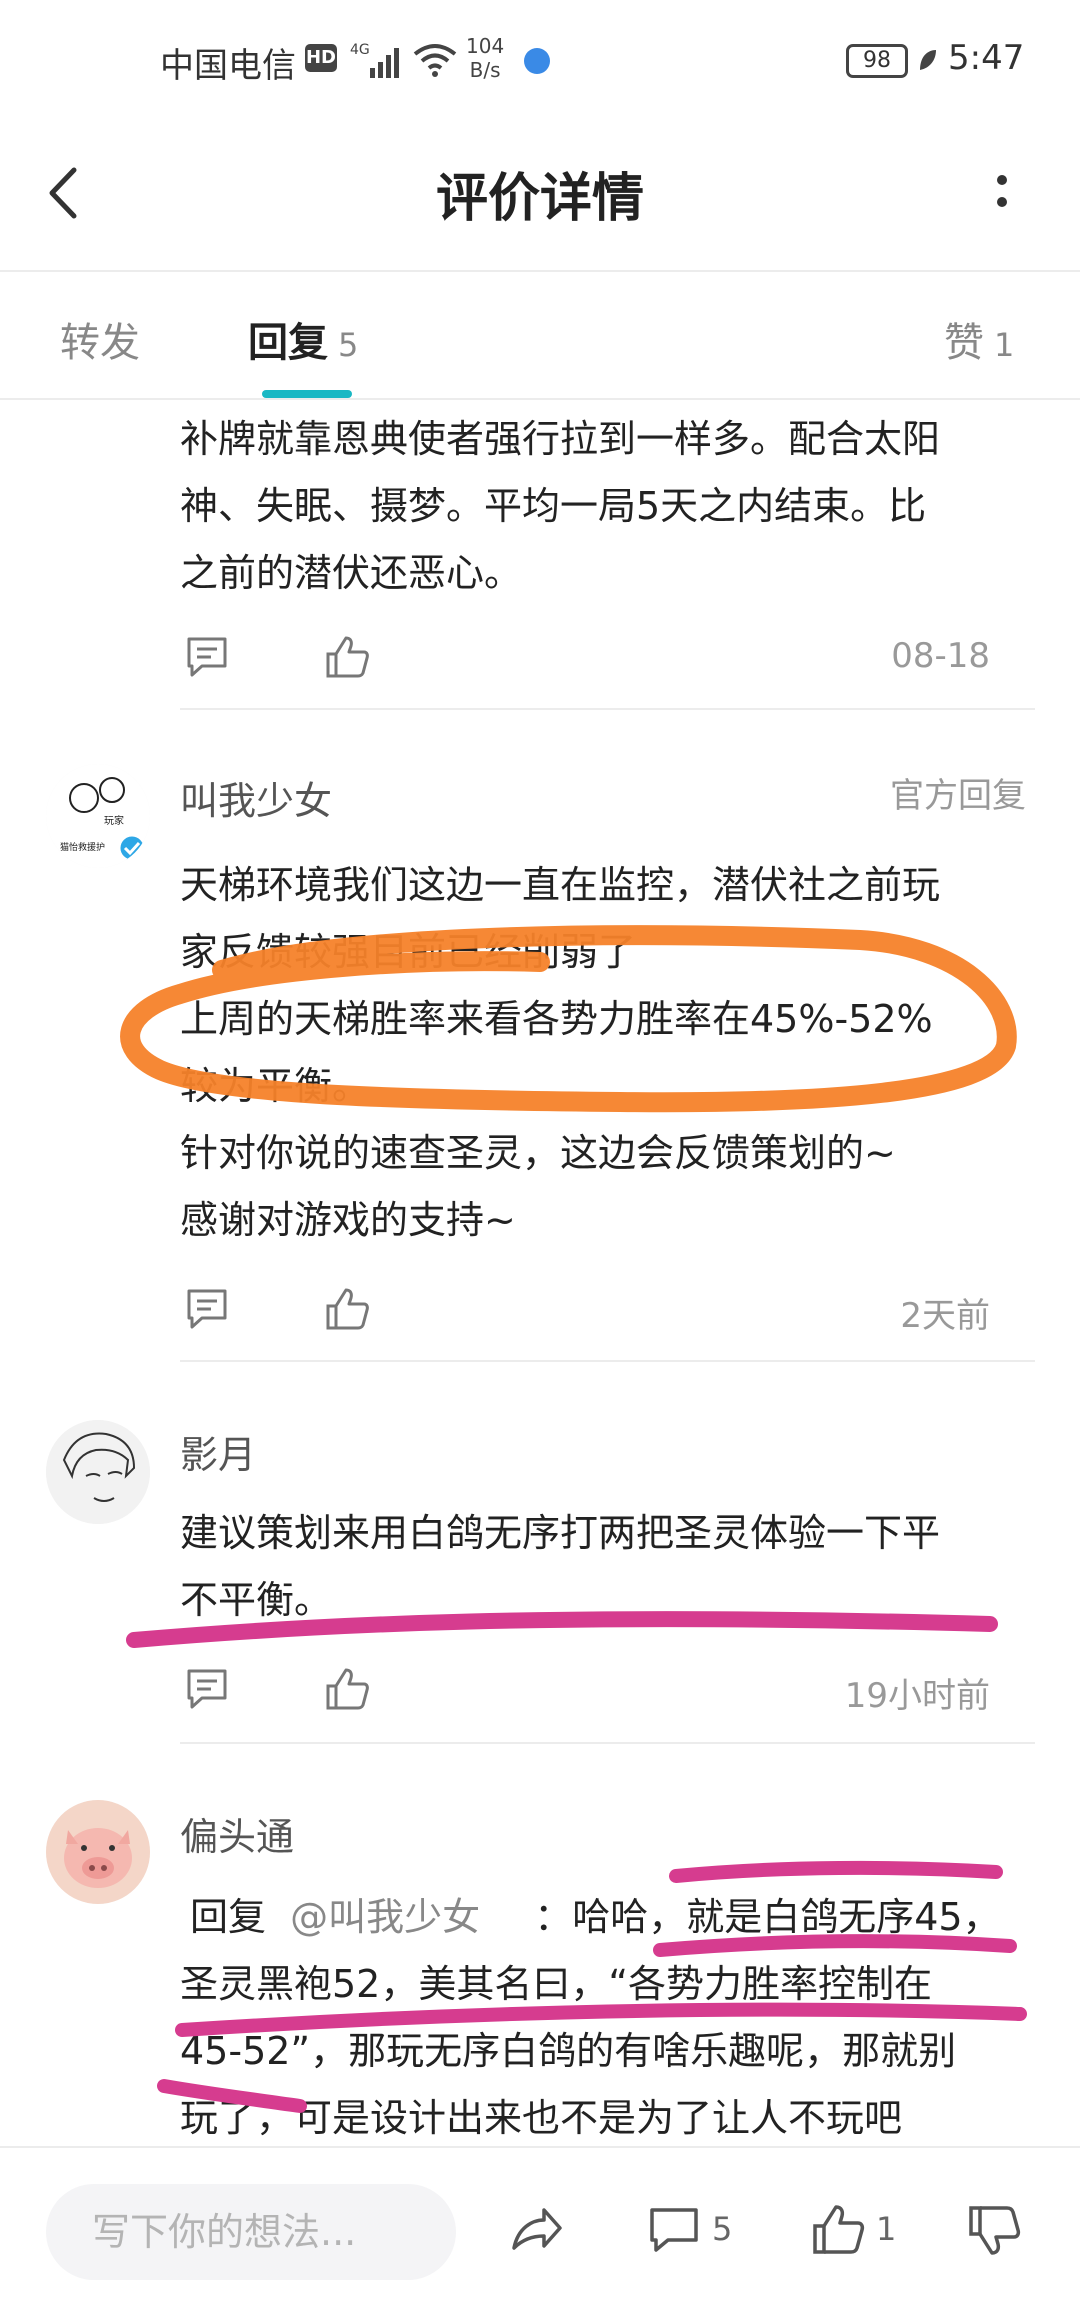  What do you see at coordinates (228, 1917) in the screenshot?
I see `reply-prefix: 回复` at bounding box center [228, 1917].